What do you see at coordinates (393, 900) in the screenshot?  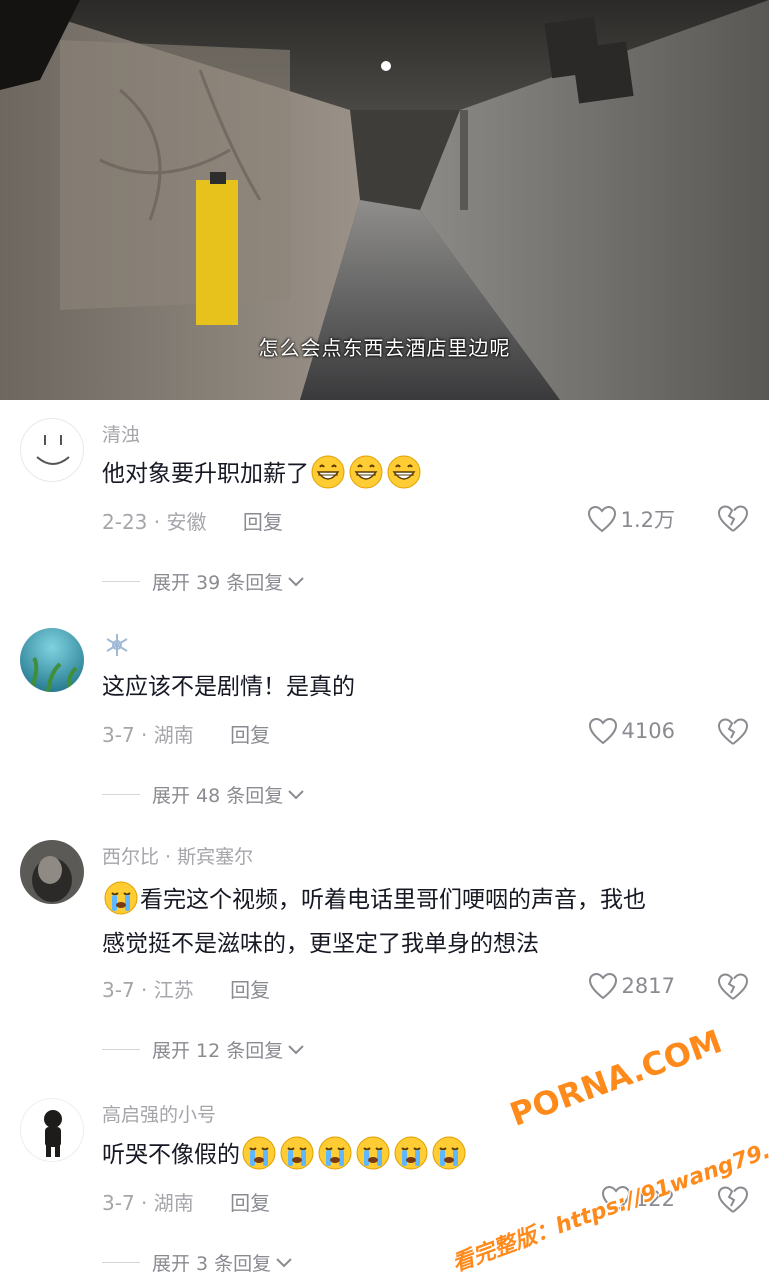 I see `comment-text-line: 看完这个视频，听着电话里哥们哽咽的声音，我也` at bounding box center [393, 900].